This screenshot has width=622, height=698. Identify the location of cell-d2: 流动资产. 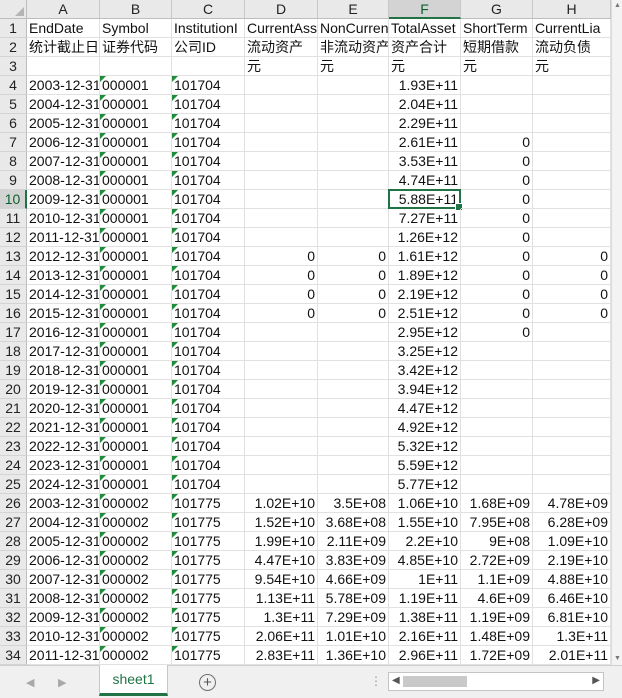
(281, 47).